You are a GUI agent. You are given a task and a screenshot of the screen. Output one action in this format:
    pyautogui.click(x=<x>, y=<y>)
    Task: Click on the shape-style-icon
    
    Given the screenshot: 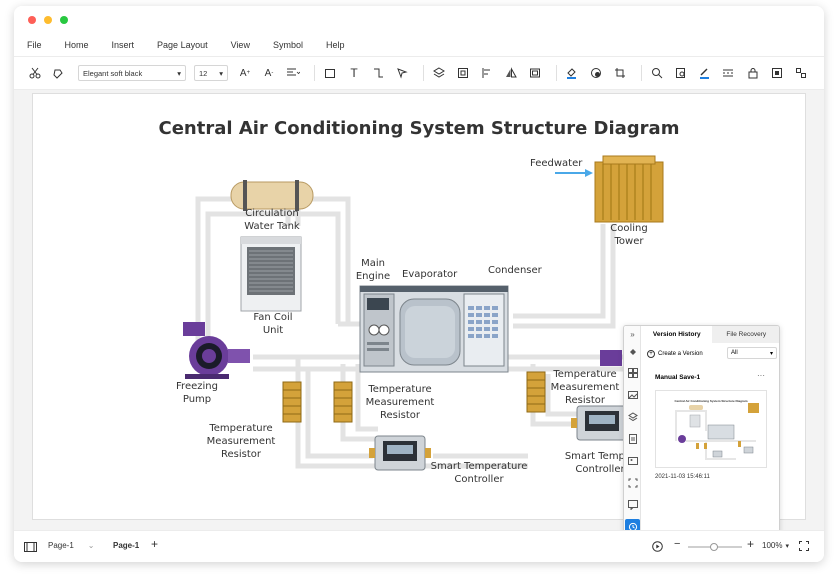 What is the action you would take?
    pyautogui.click(x=596, y=73)
    